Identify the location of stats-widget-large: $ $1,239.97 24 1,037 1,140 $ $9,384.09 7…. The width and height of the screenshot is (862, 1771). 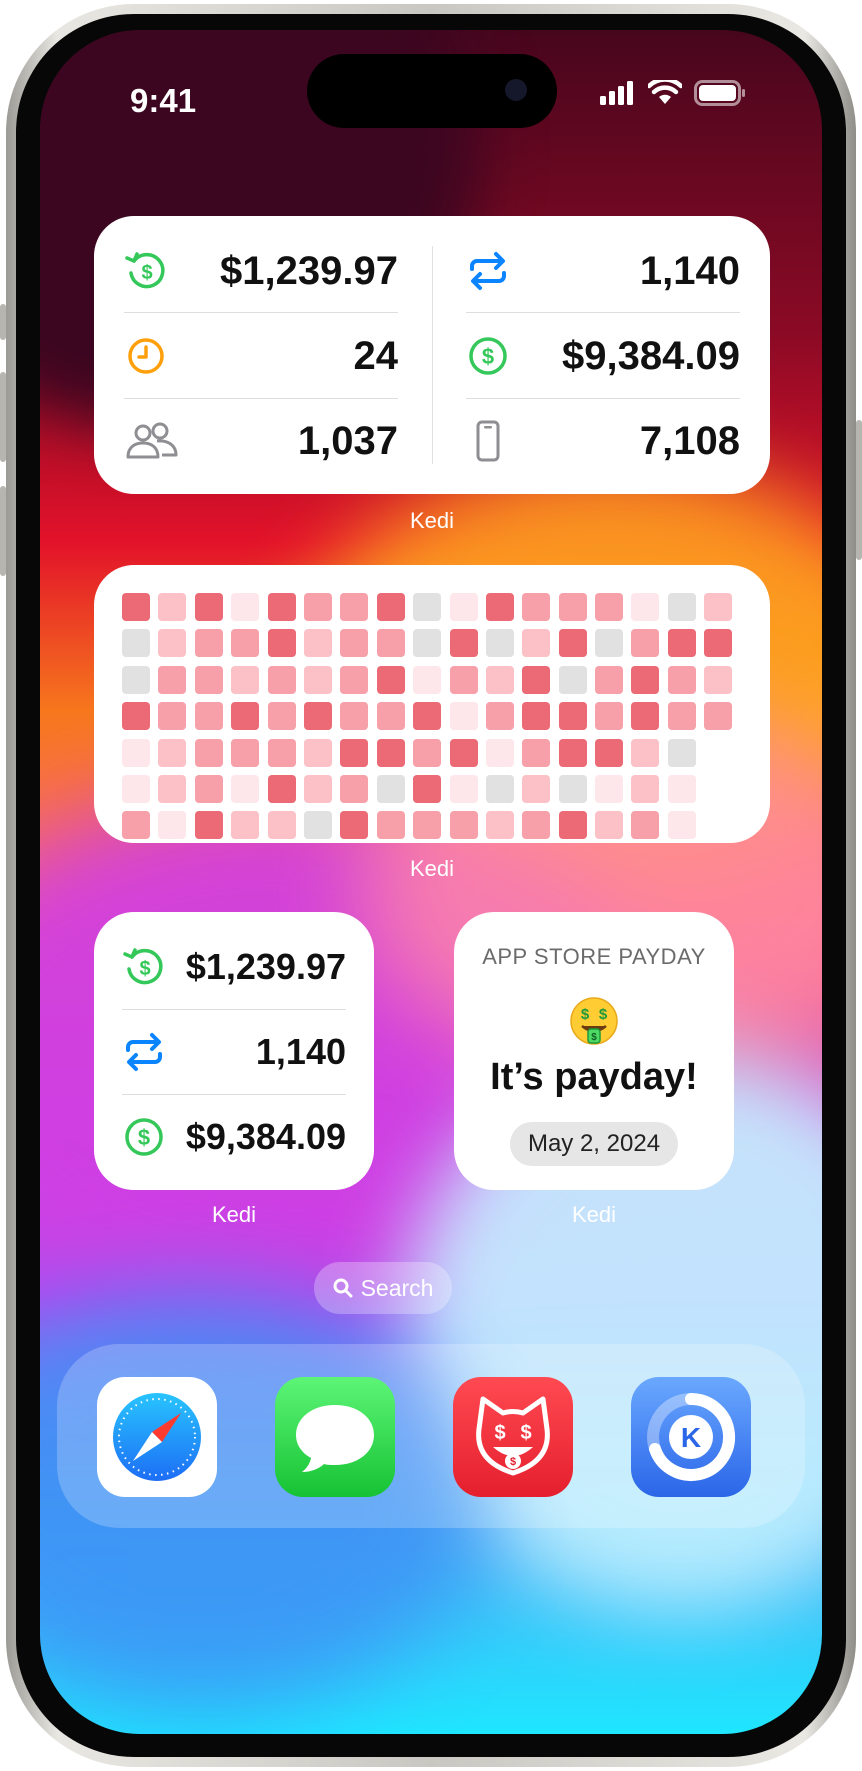
(432, 355).